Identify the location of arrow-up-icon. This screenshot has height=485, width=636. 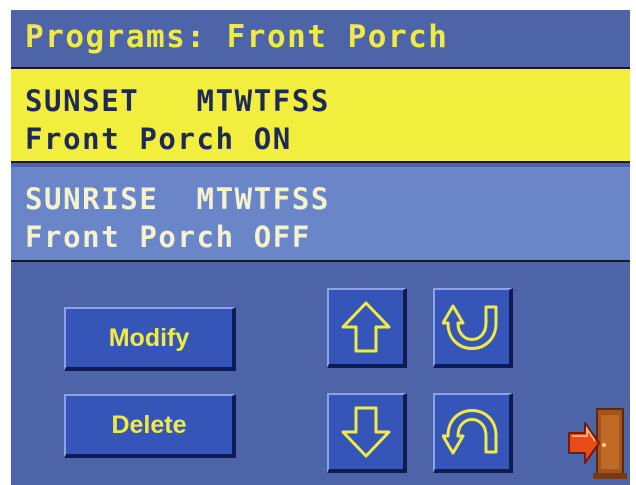
(366, 327).